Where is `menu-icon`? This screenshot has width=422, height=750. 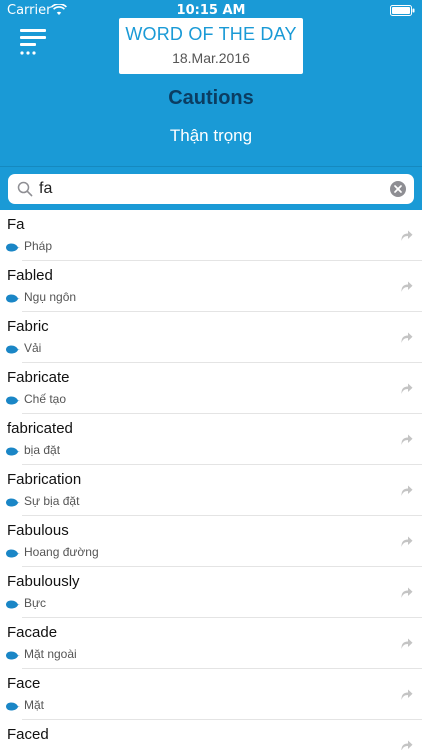
menu-icon is located at coordinates (33, 42).